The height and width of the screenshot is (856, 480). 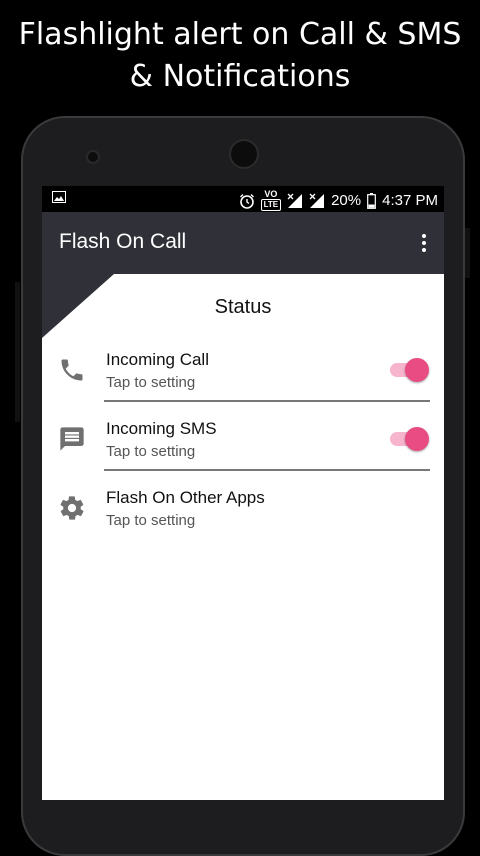 What do you see at coordinates (243, 307) in the screenshot?
I see `section-title: Status` at bounding box center [243, 307].